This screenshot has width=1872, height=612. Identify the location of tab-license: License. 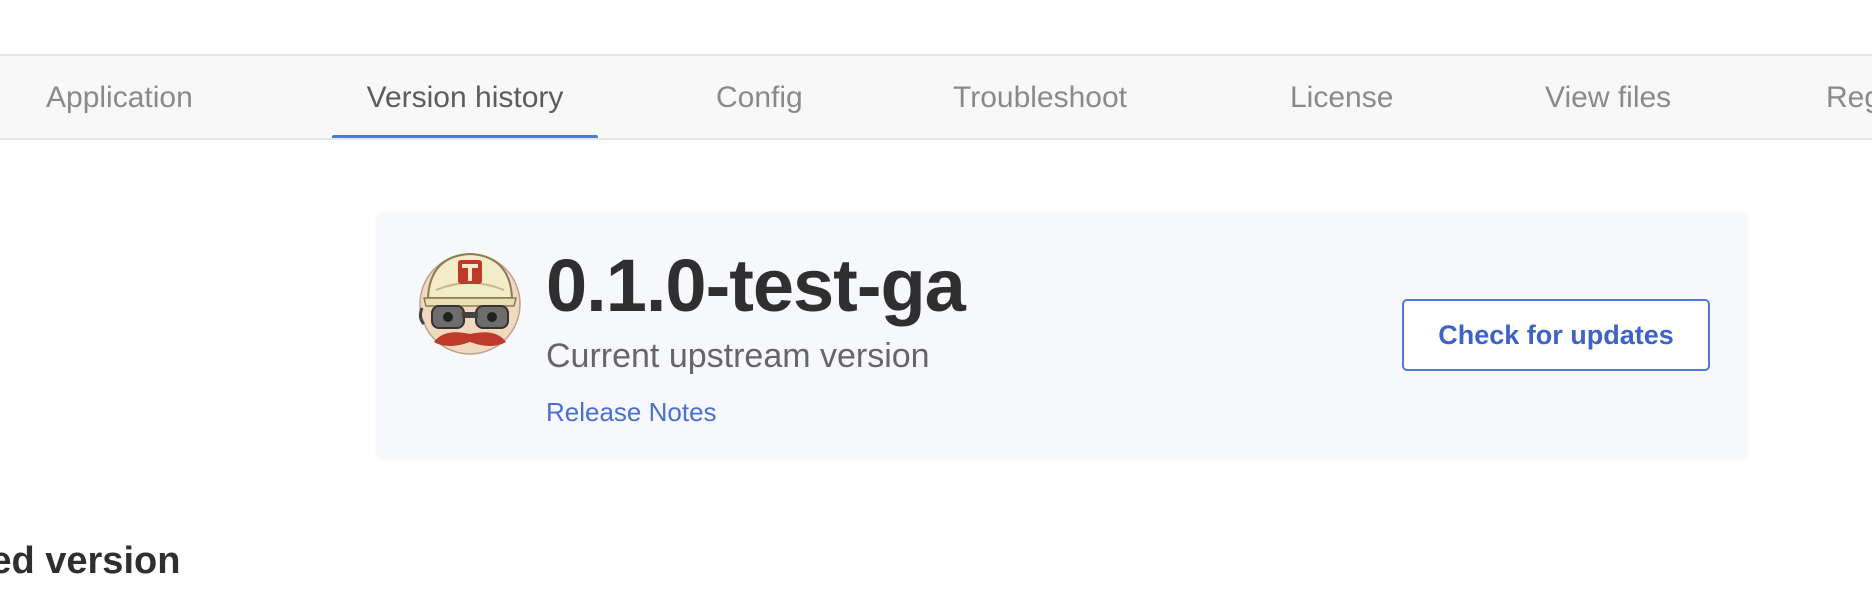
(1342, 97).